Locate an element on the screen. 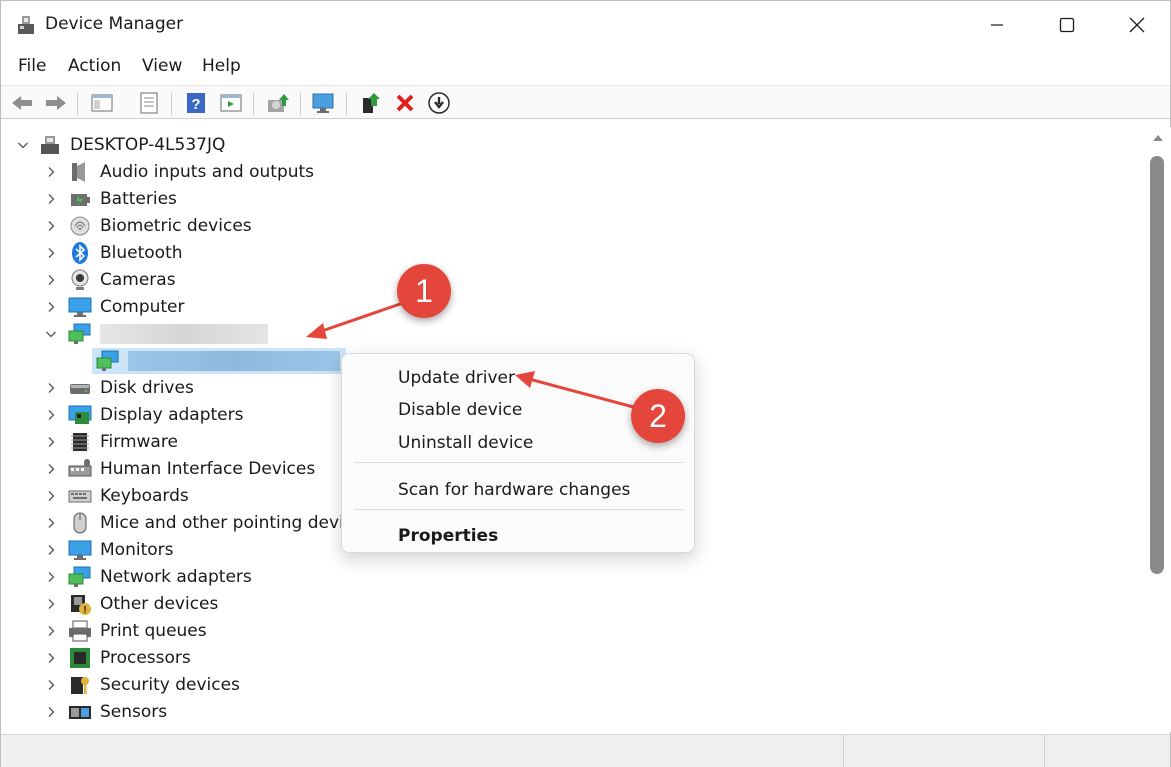 This screenshot has width=1171, height=767. tree-category-item: Monitors is located at coordinates (108, 550).